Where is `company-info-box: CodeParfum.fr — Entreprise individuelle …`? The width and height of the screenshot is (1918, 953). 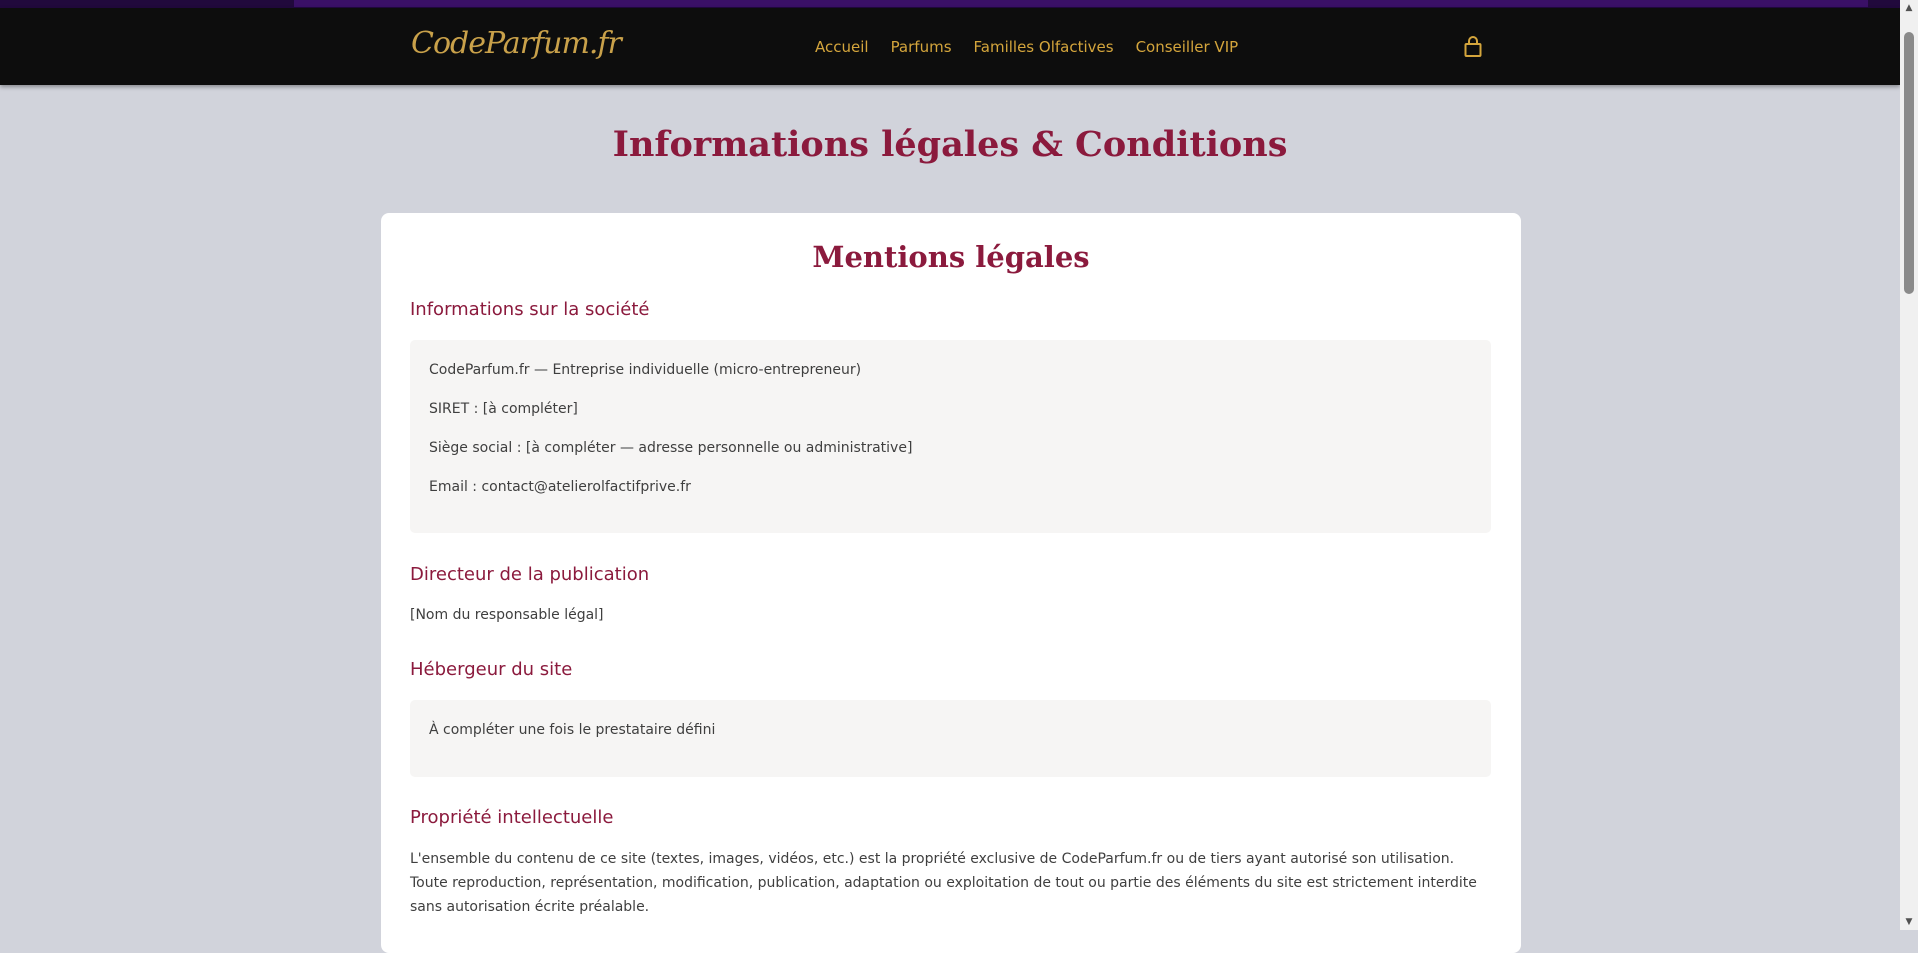
company-info-box: CodeParfum.fr — Entreprise individuelle … is located at coordinates (950, 436).